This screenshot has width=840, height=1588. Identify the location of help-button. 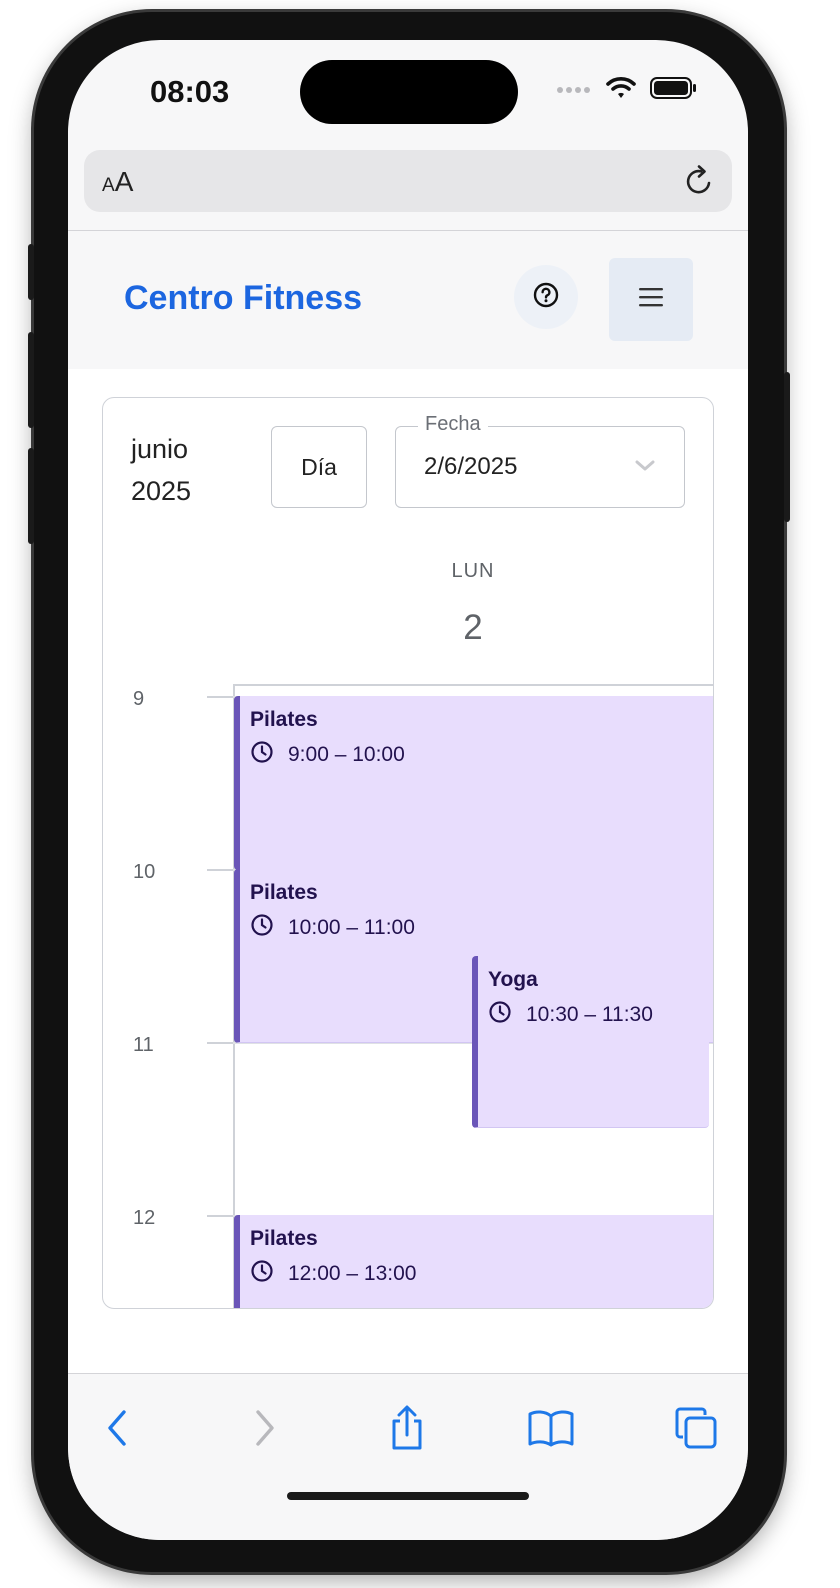
(546, 297).